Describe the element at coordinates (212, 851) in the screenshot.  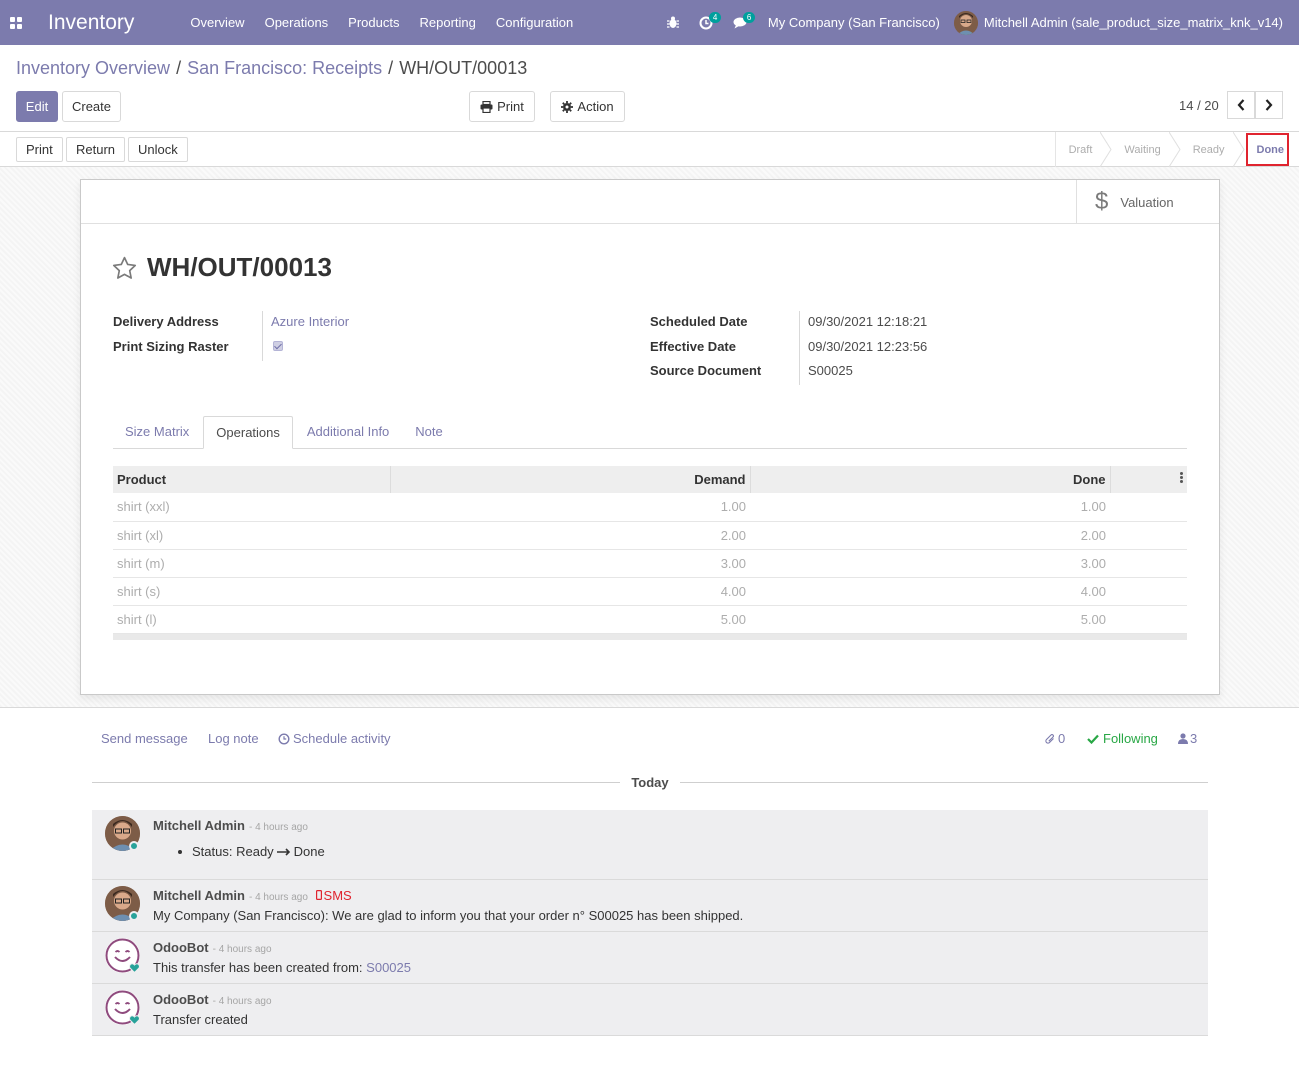
I see `tracking-field-label: Status:` at that location.